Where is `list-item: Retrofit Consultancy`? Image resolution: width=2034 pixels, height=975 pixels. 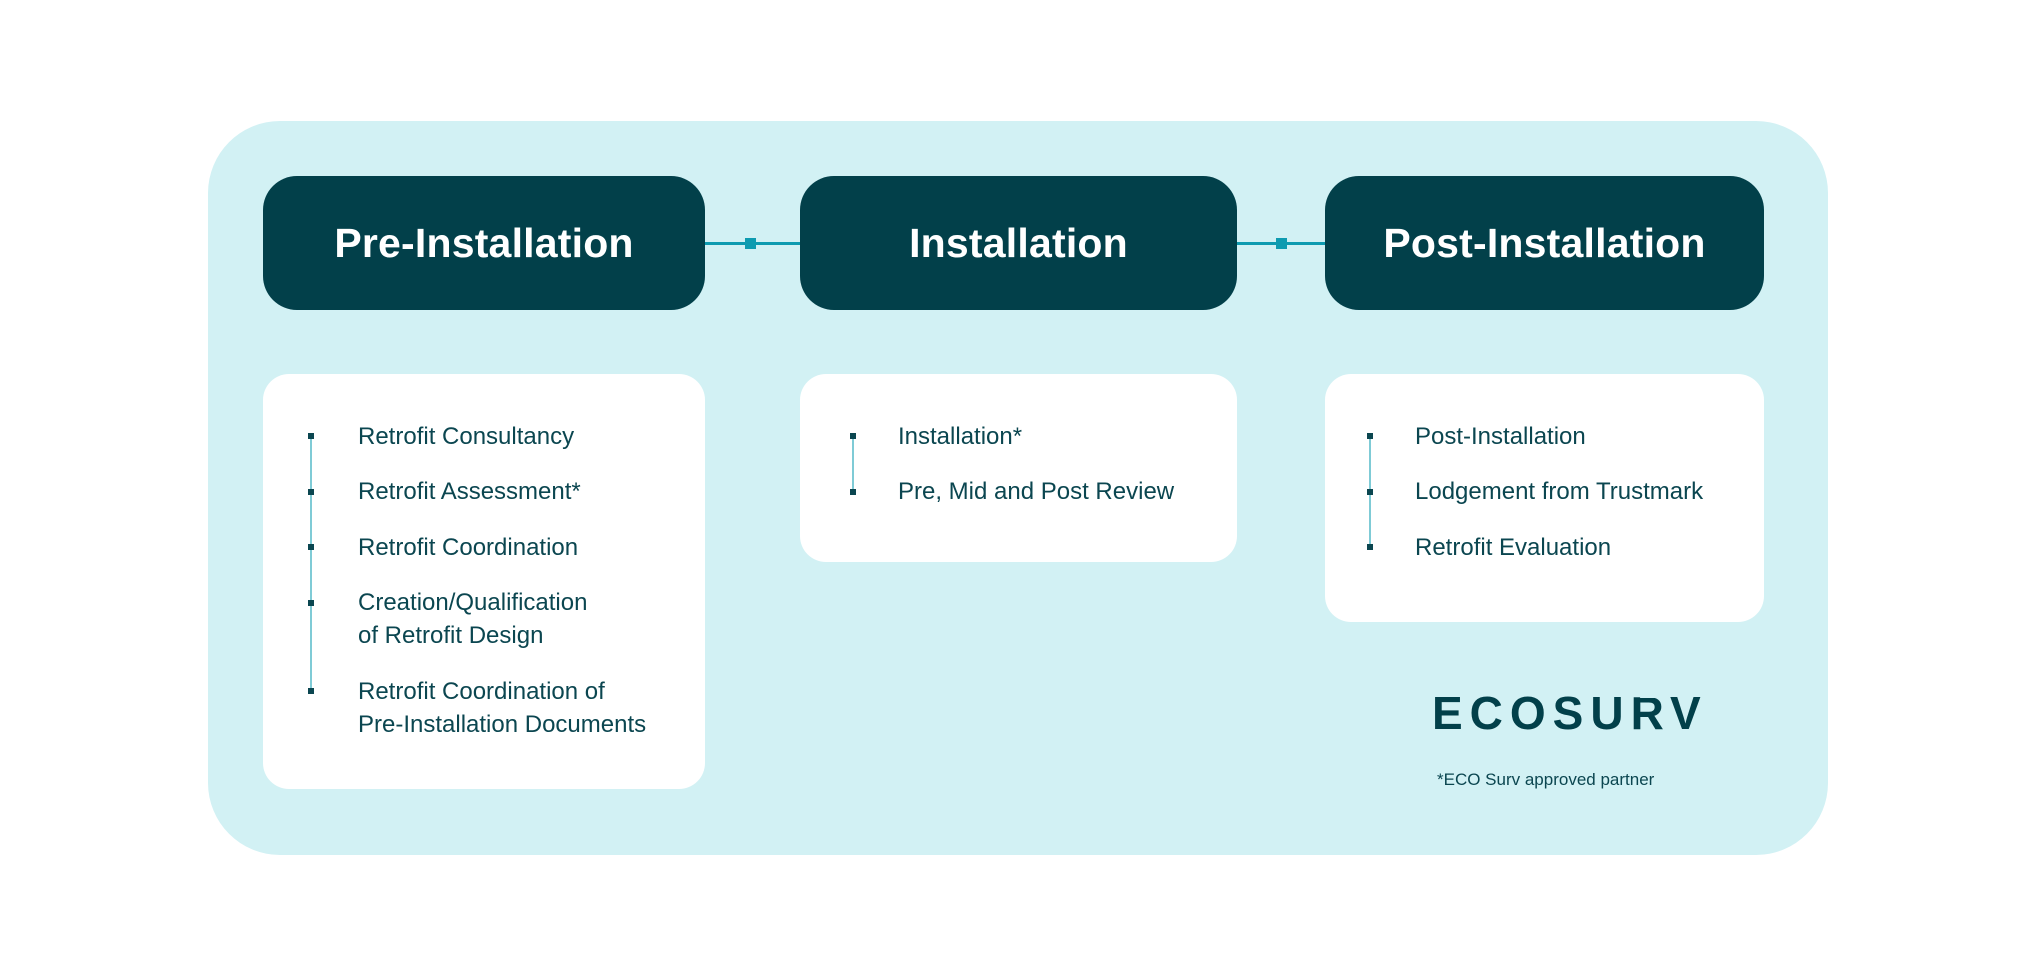 list-item: Retrofit Consultancy is located at coordinates (466, 436).